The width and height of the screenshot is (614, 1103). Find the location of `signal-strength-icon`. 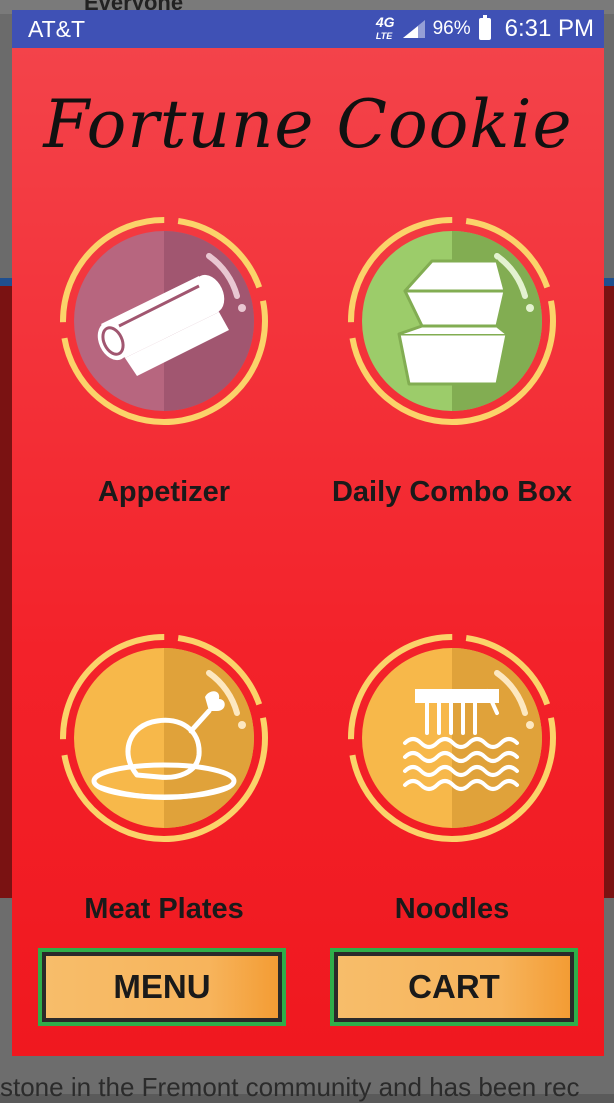

signal-strength-icon is located at coordinates (413, 29).